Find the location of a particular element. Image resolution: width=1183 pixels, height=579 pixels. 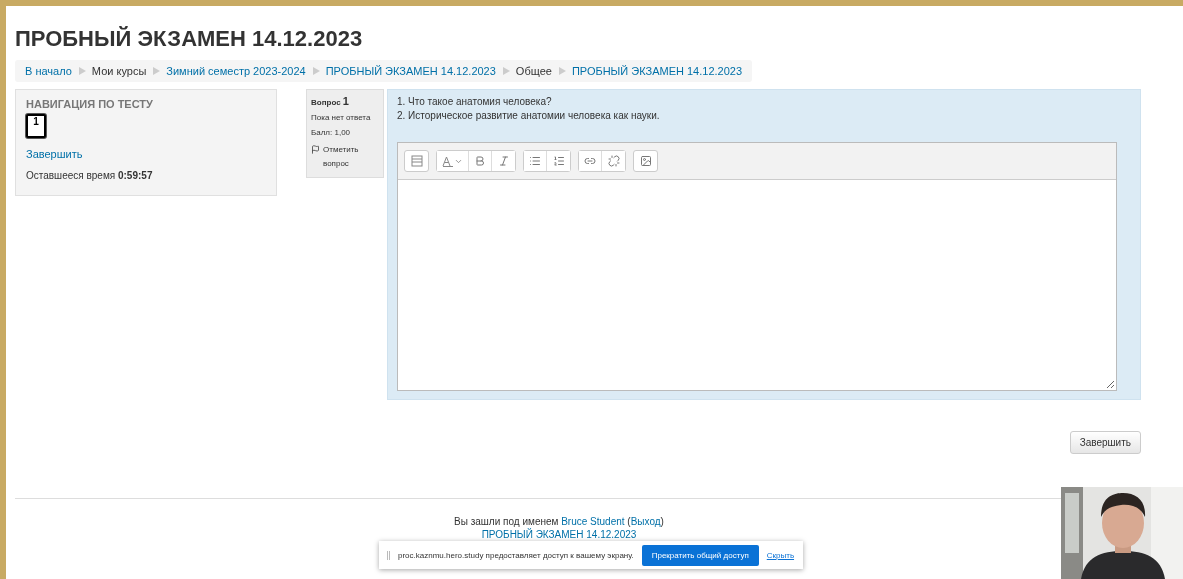

unlink-icon is located at coordinates (613, 161).